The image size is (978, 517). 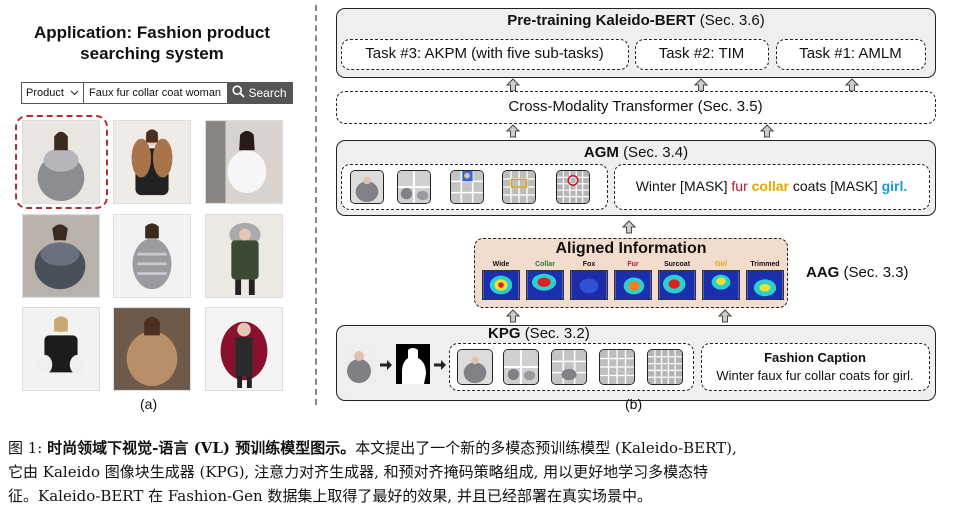 What do you see at coordinates (656, 152) in the screenshot?
I see `agm-title-sec: (Sec. 3.4)` at bounding box center [656, 152].